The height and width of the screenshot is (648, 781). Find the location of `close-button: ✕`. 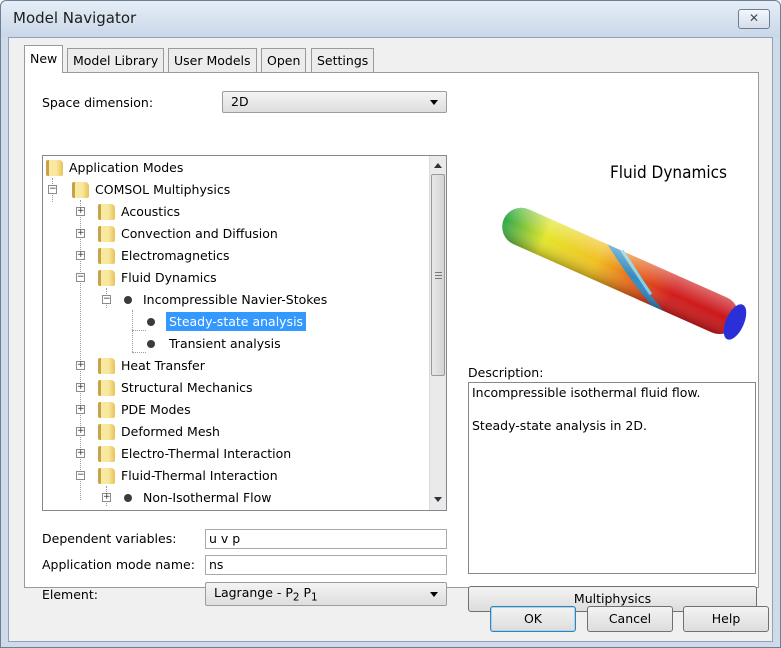

close-button: ✕ is located at coordinates (754, 19).